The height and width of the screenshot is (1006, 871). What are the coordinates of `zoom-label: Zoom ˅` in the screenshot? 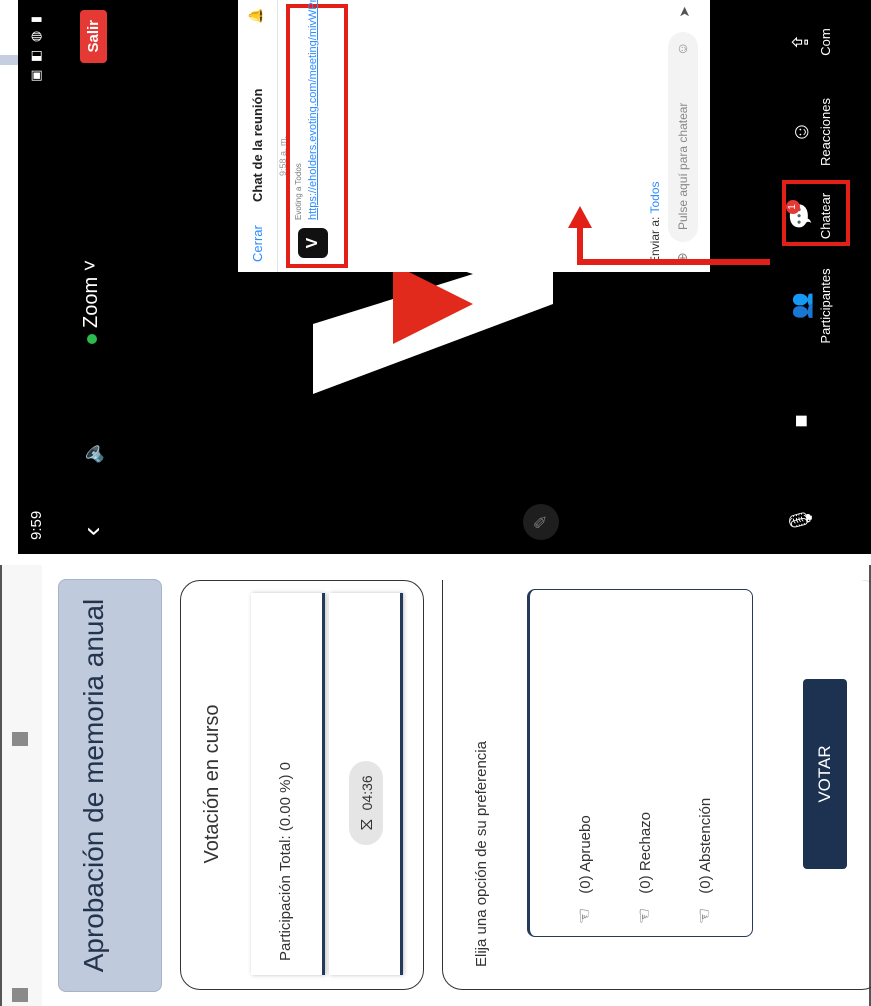 It's located at (91, 293).